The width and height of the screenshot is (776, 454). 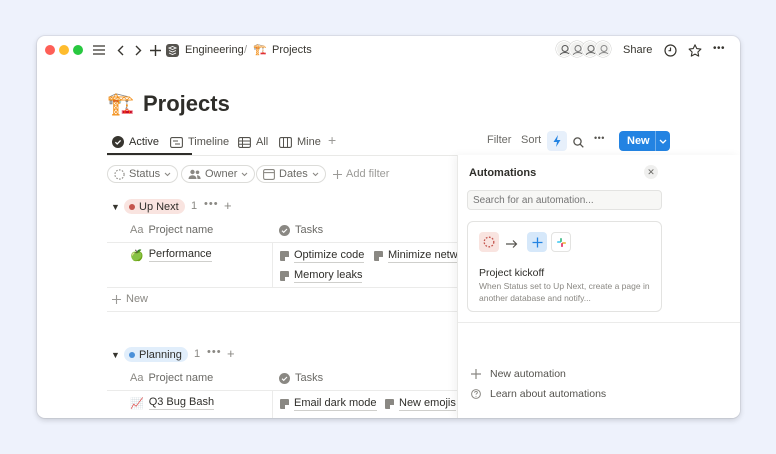 What do you see at coordinates (420, 404) in the screenshot?
I see `task-chip: New emojis` at bounding box center [420, 404].